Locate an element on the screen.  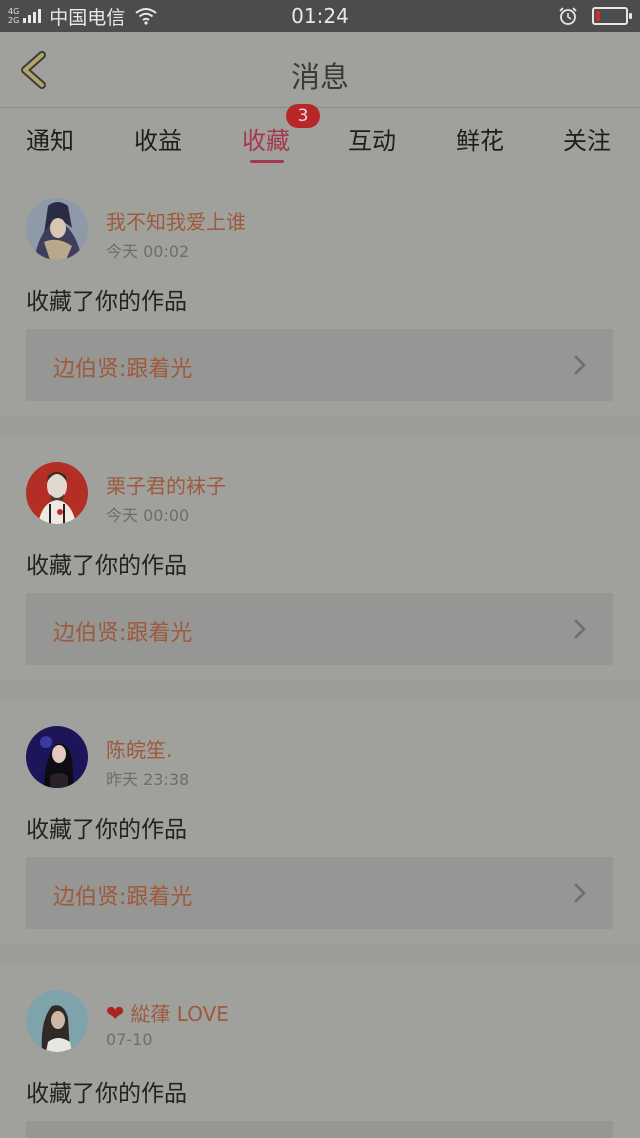
status-bar: 4G 2G 中国电信 01:24 is located at coordinates (320, 16).